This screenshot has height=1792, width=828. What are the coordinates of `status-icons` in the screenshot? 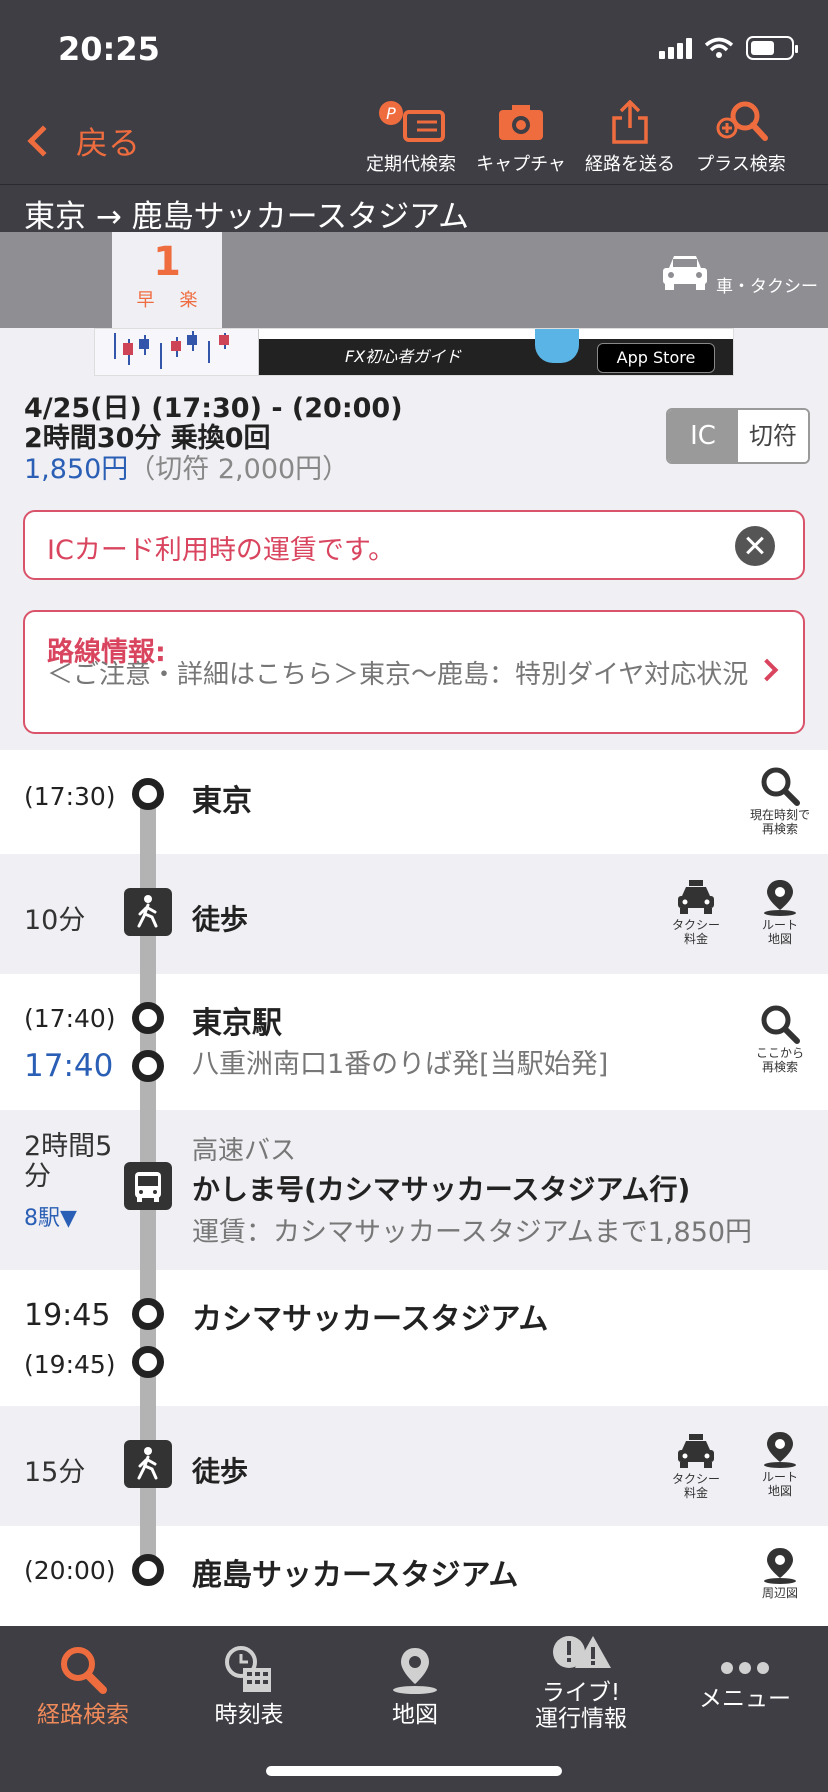 It's located at (728, 48).